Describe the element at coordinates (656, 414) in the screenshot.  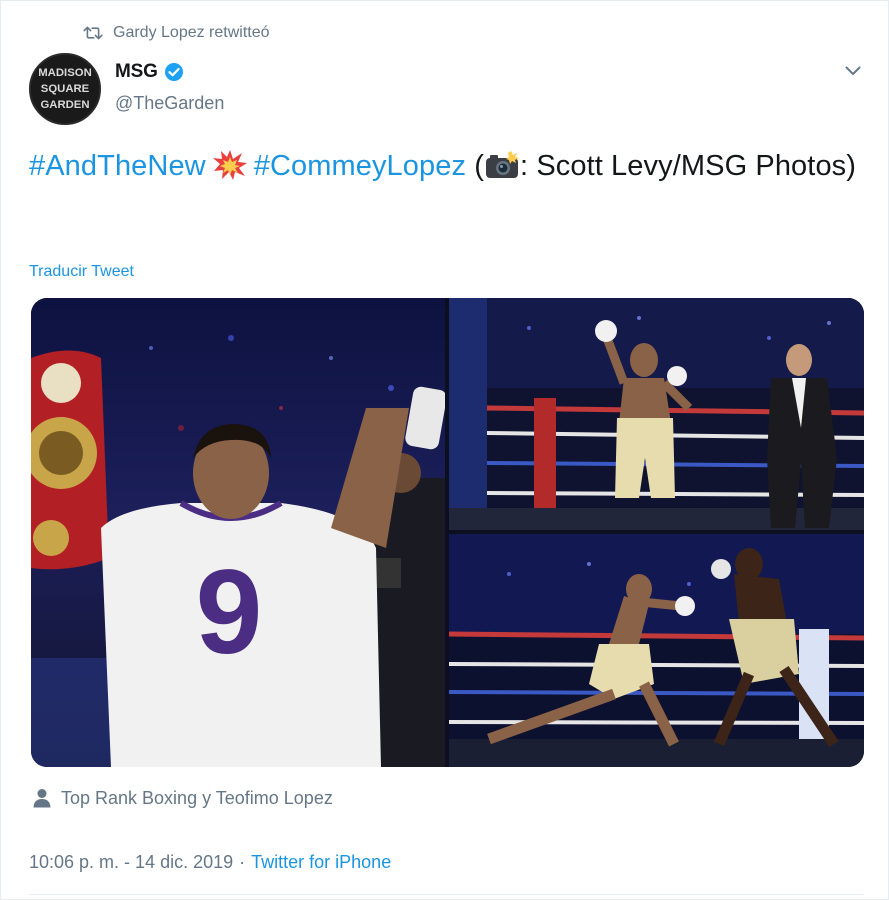
I see `photo-ring-celebration` at that location.